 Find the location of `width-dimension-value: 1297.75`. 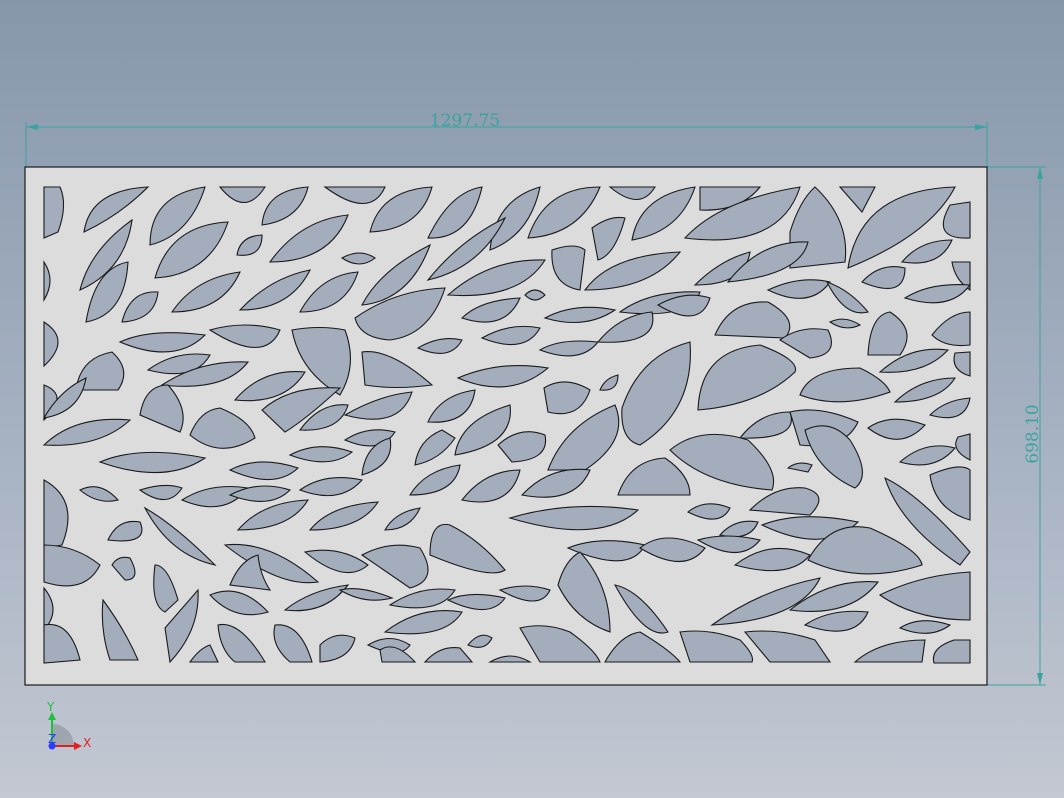

width-dimension-value: 1297.75 is located at coordinates (465, 121).